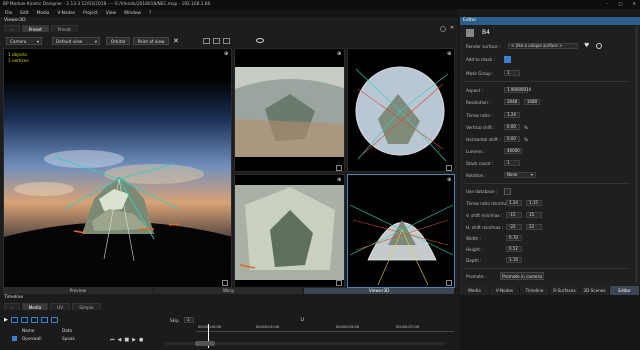 This screenshot has width=640, height=350. Describe the element at coordinates (514, 203) in the screenshot. I see `throw-ratio-min-field: 1.24` at that location.